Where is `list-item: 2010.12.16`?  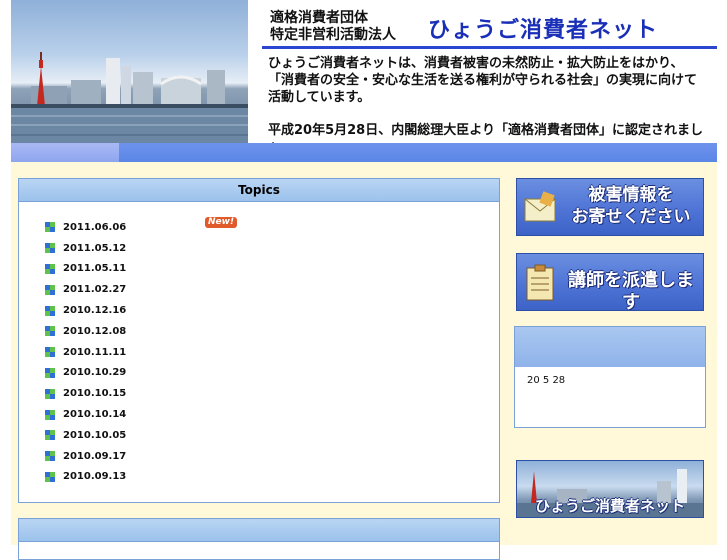
list-item: 2010.12.16 is located at coordinates (85, 310).